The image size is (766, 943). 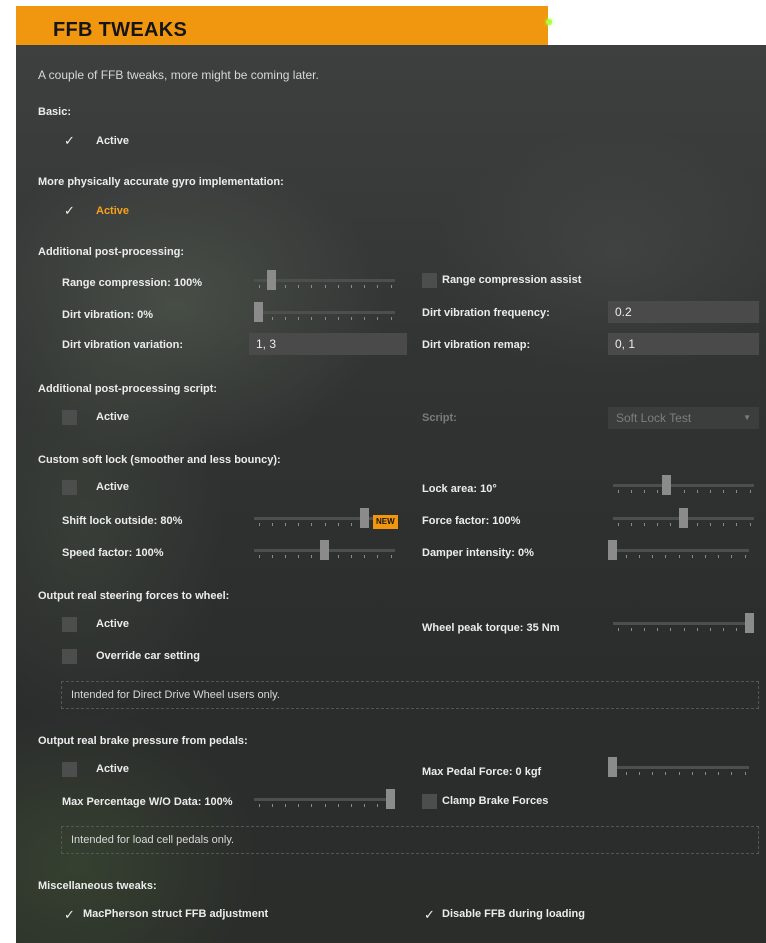 What do you see at coordinates (324, 280) in the screenshot?
I see `range-compression-slider` at bounding box center [324, 280].